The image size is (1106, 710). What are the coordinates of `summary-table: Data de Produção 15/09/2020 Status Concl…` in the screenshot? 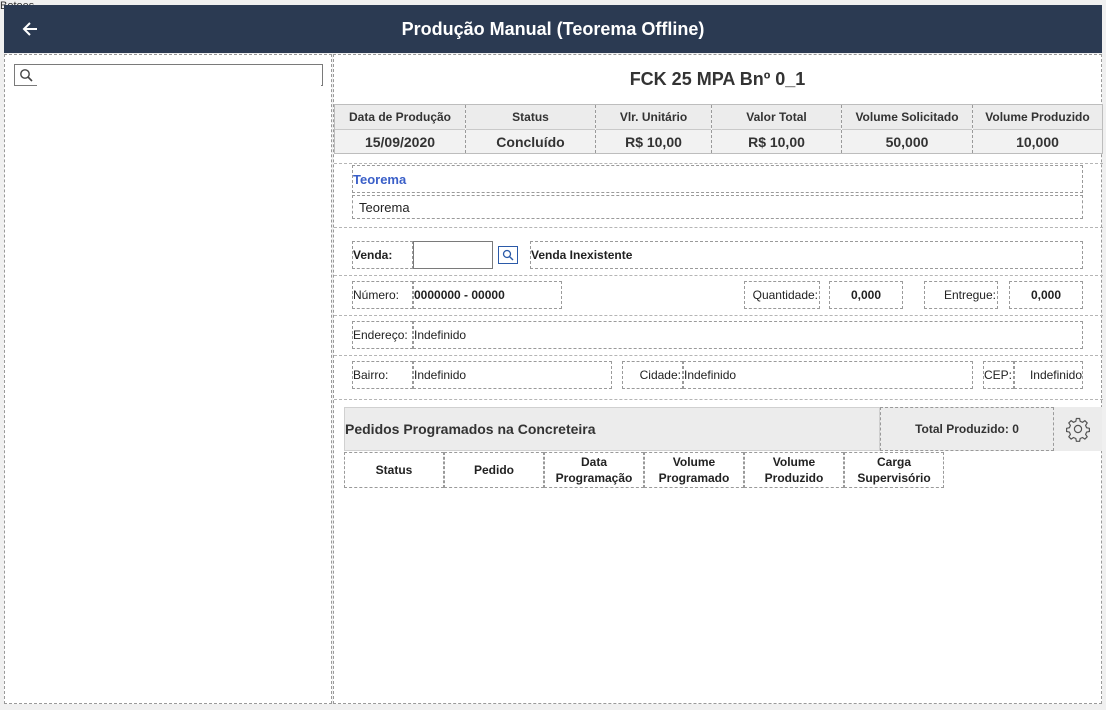 It's located at (718, 129).